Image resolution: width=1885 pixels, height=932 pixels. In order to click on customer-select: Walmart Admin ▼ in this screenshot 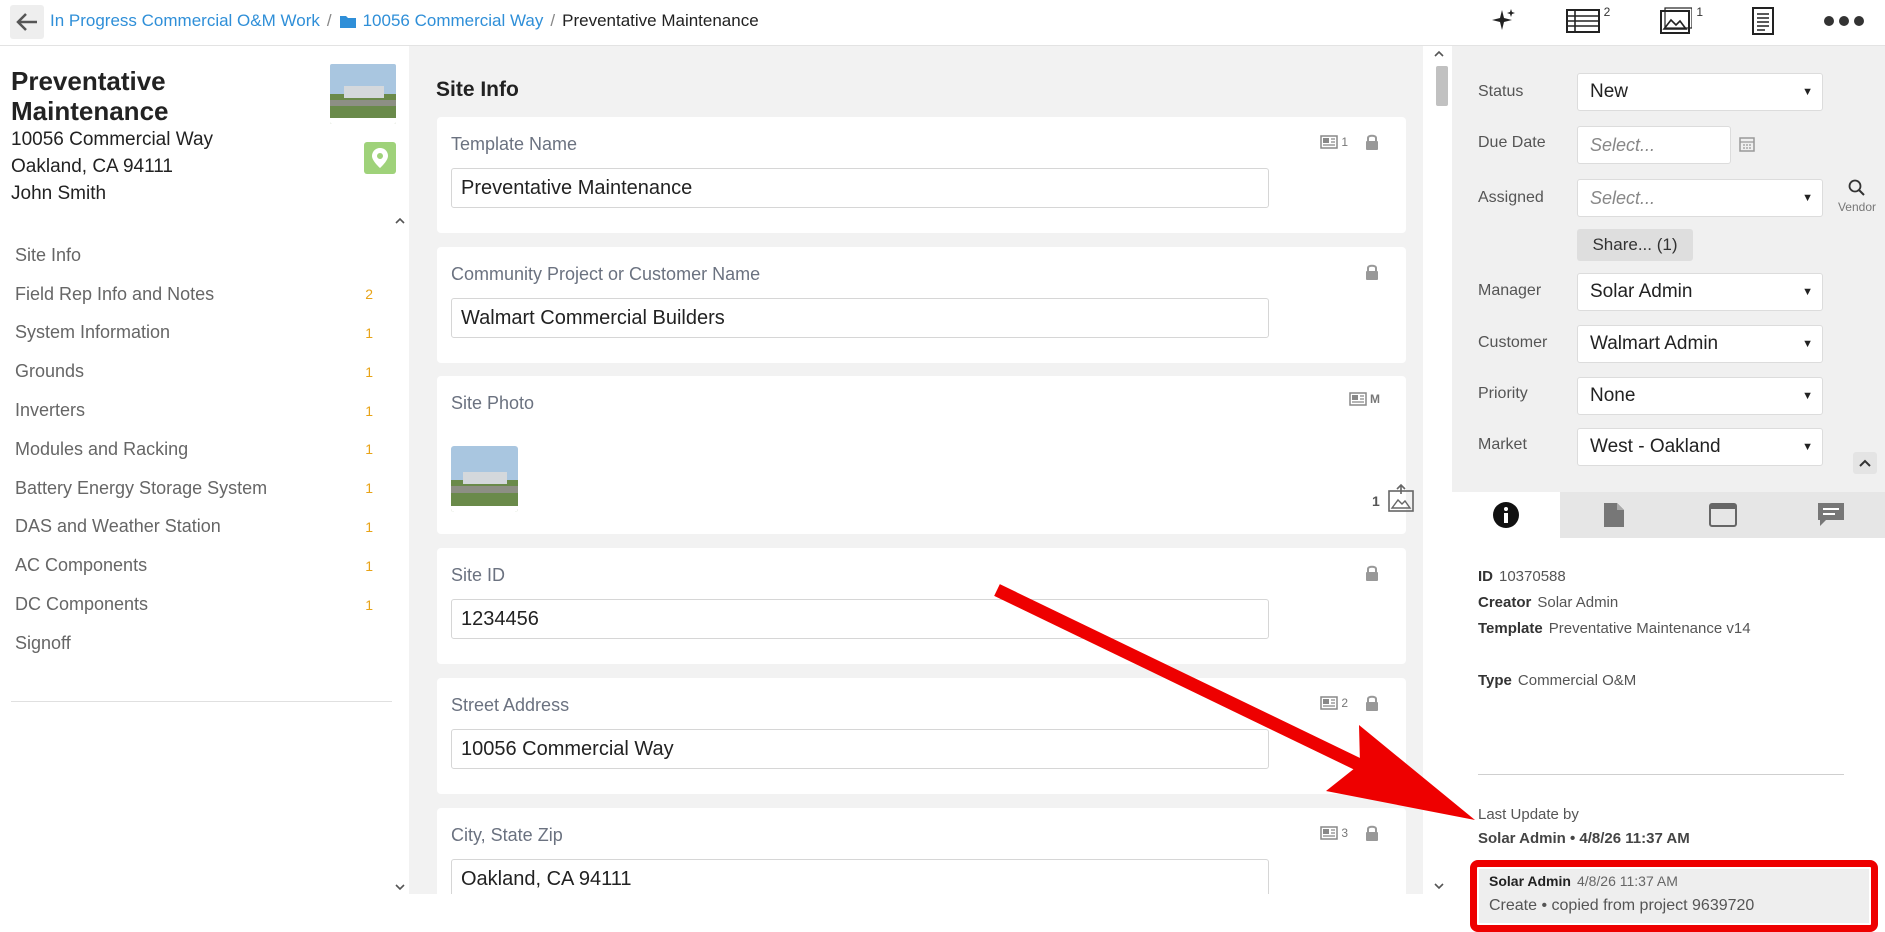, I will do `click(1700, 344)`.